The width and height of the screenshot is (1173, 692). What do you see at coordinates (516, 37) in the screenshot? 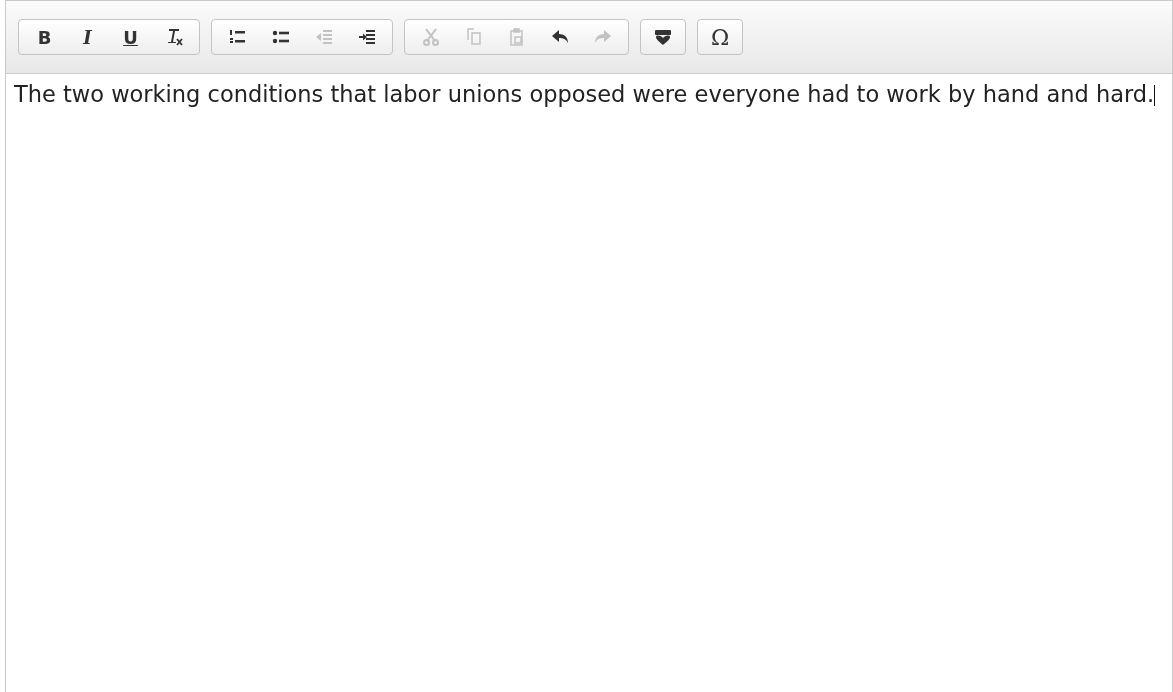
I see `paste-icon` at bounding box center [516, 37].